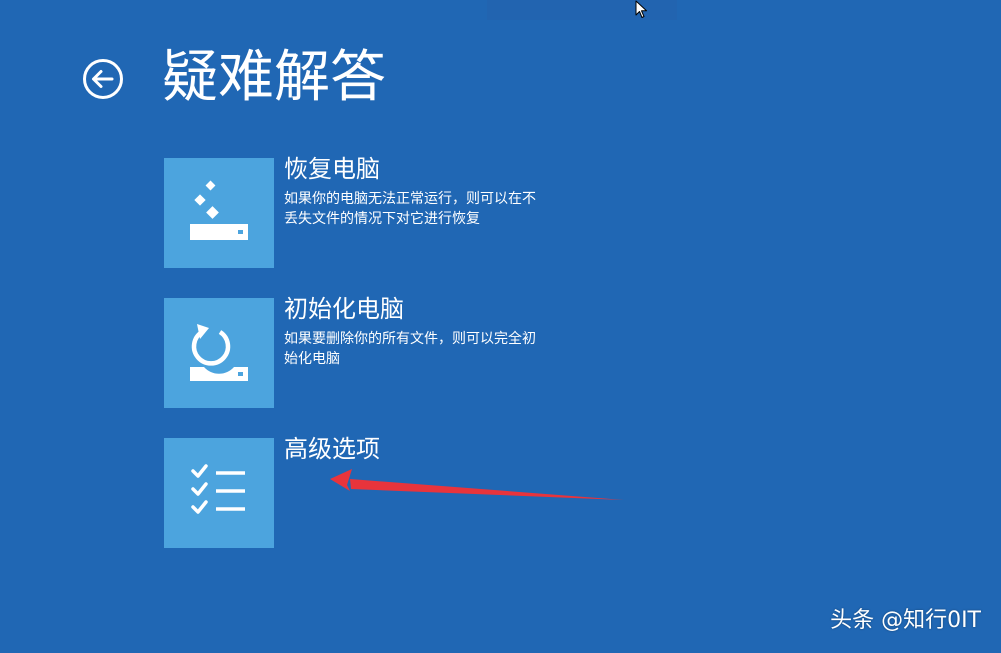 The height and width of the screenshot is (653, 1001). Describe the element at coordinates (410, 349) in the screenshot. I see `option-description: 如果要删除你的所有文件，则可以完全初始化电脑` at that location.